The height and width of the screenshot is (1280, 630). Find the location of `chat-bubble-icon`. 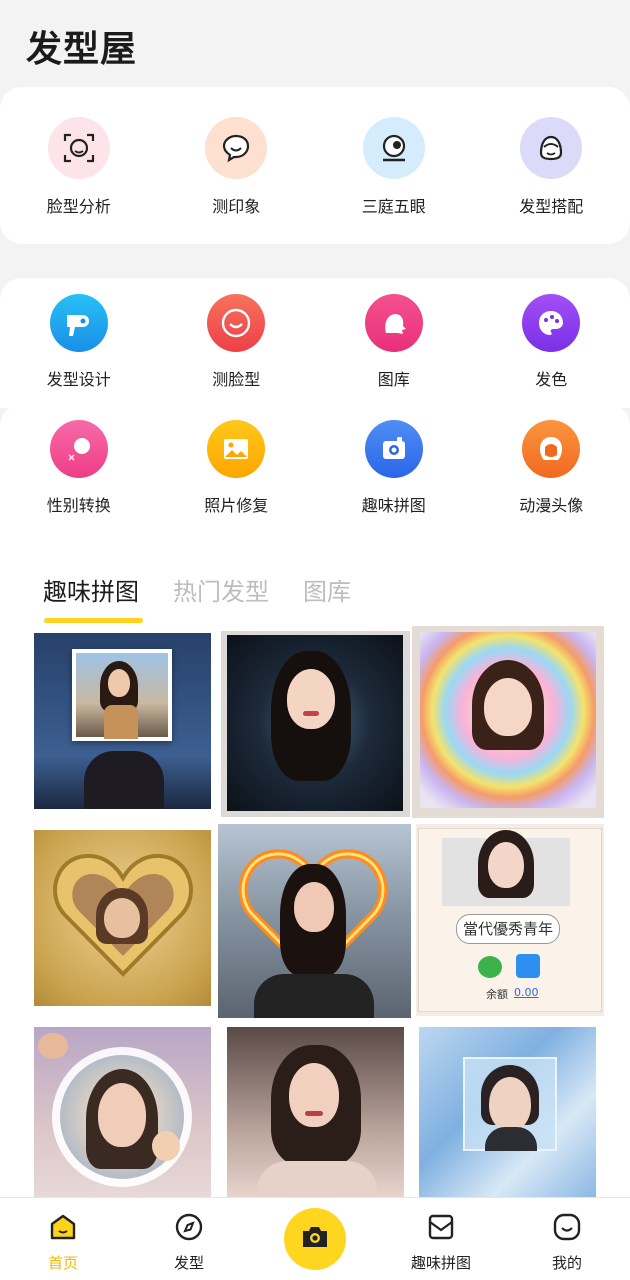

chat-bubble-icon is located at coordinates (236, 148).